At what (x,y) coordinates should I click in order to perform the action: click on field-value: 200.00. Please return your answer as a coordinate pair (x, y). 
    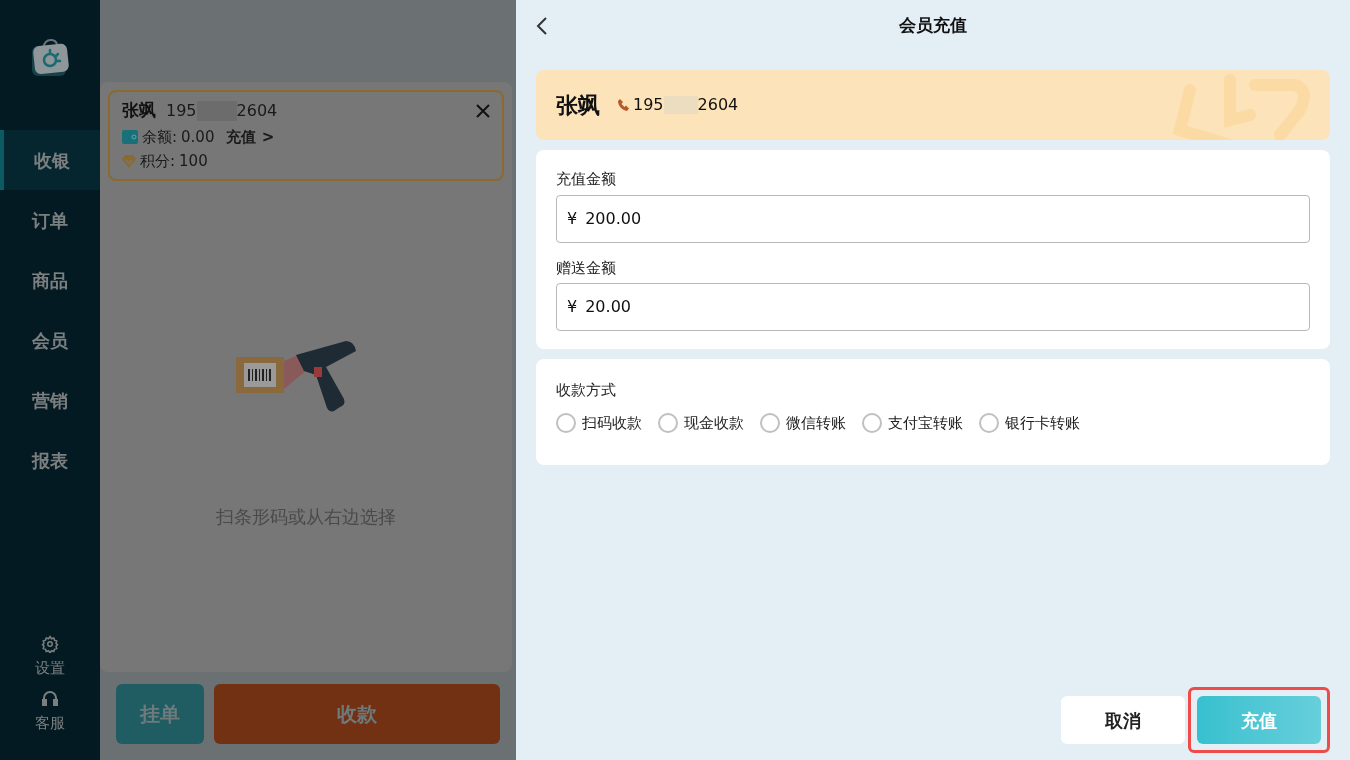
    Looking at the image, I should click on (613, 218).